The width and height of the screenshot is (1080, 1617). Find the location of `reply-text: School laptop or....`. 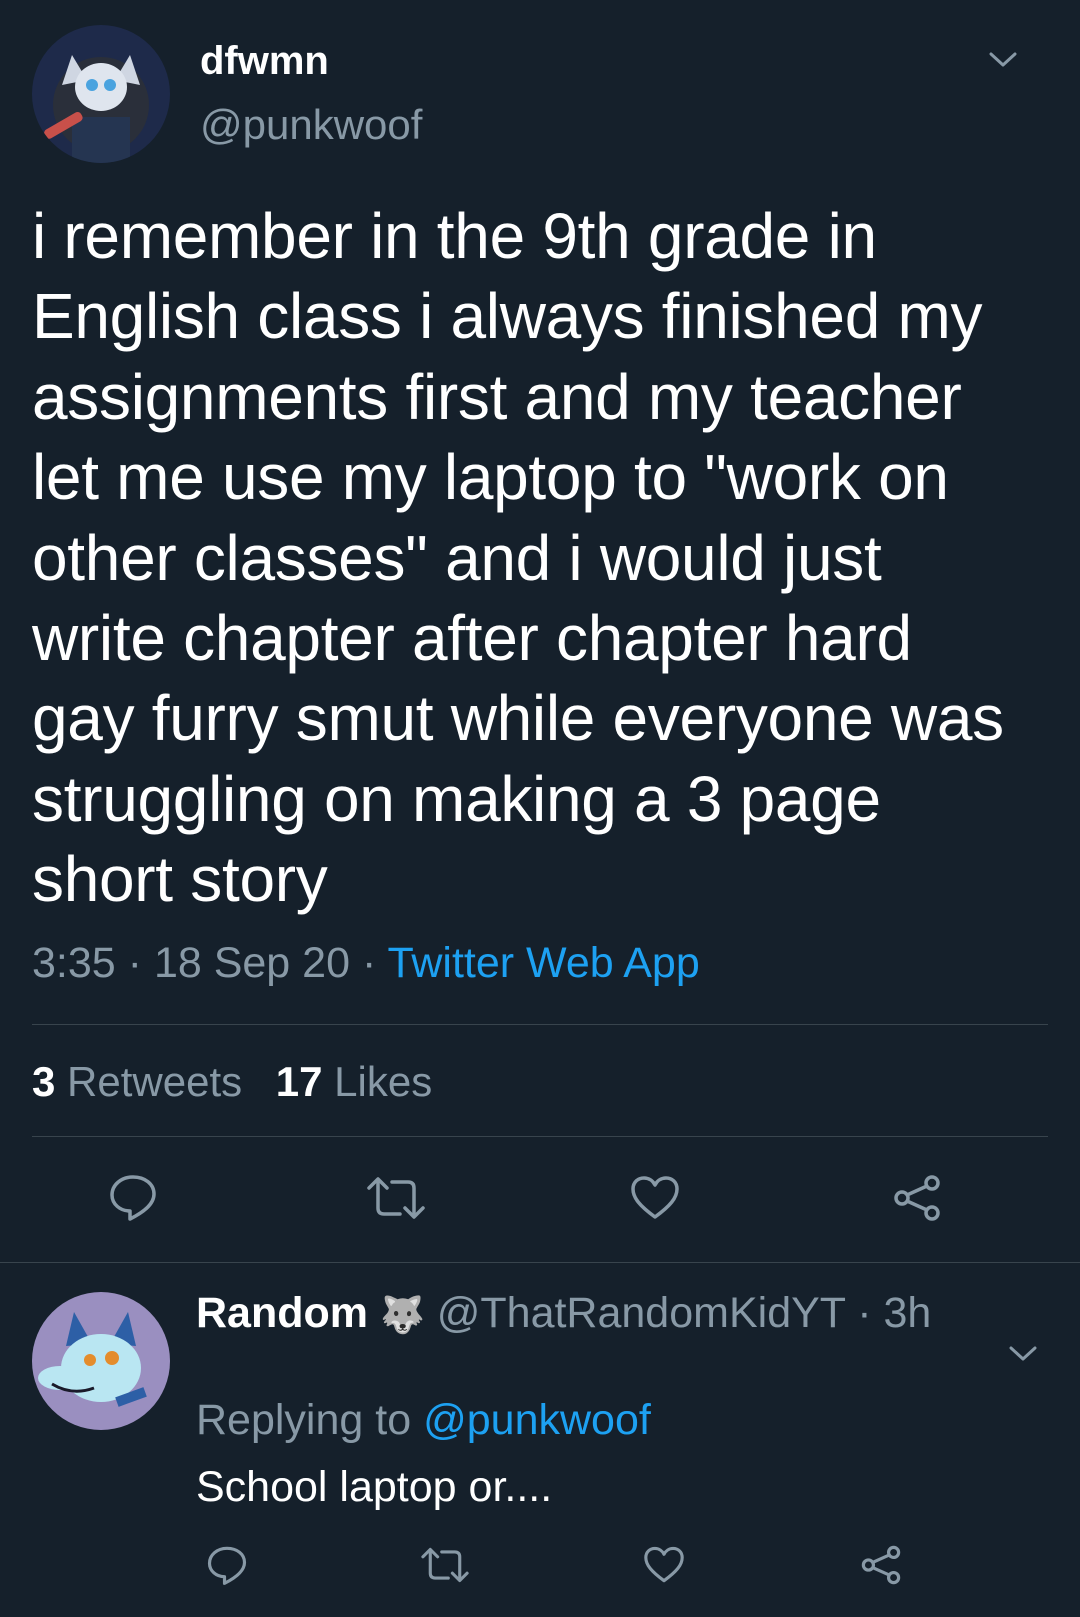

reply-text: School laptop or.... is located at coordinates (374, 1487).